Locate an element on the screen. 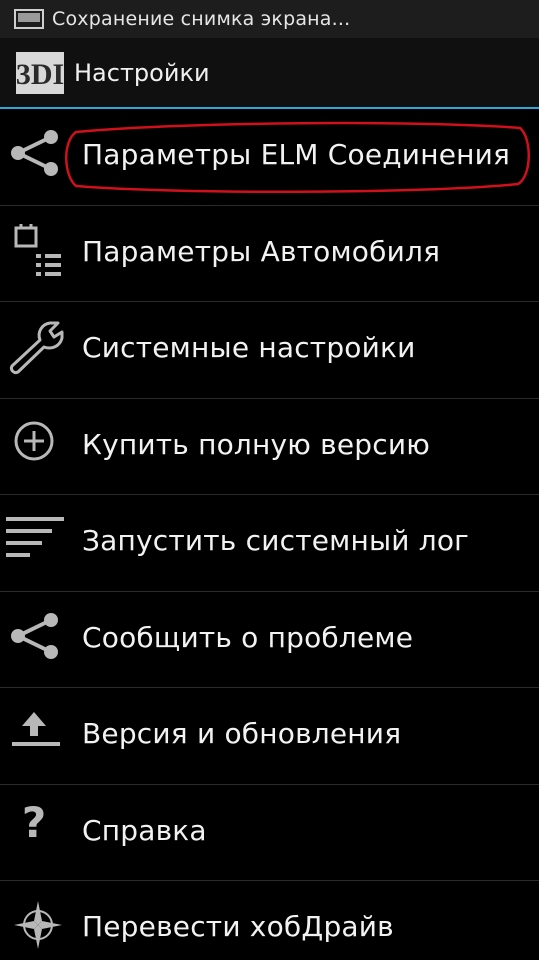  question-icon: ? is located at coordinates (34, 823).